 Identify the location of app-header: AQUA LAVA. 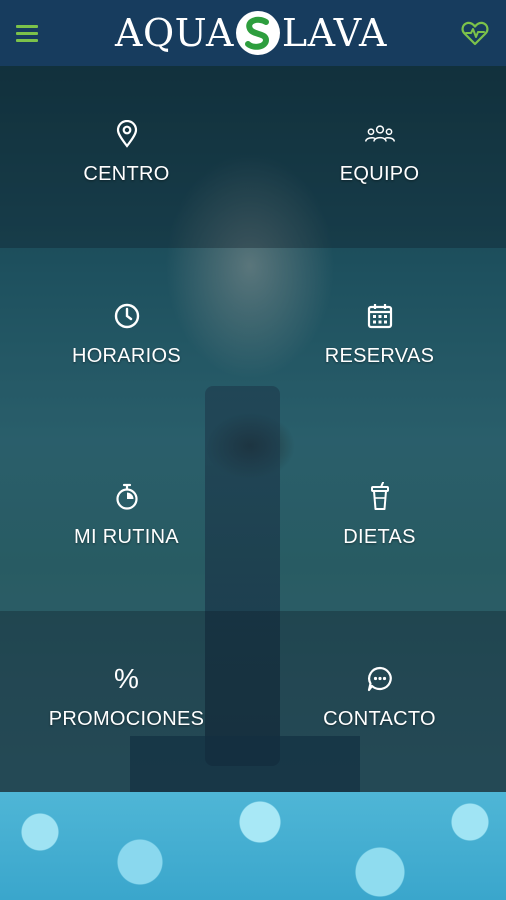
(253, 33).